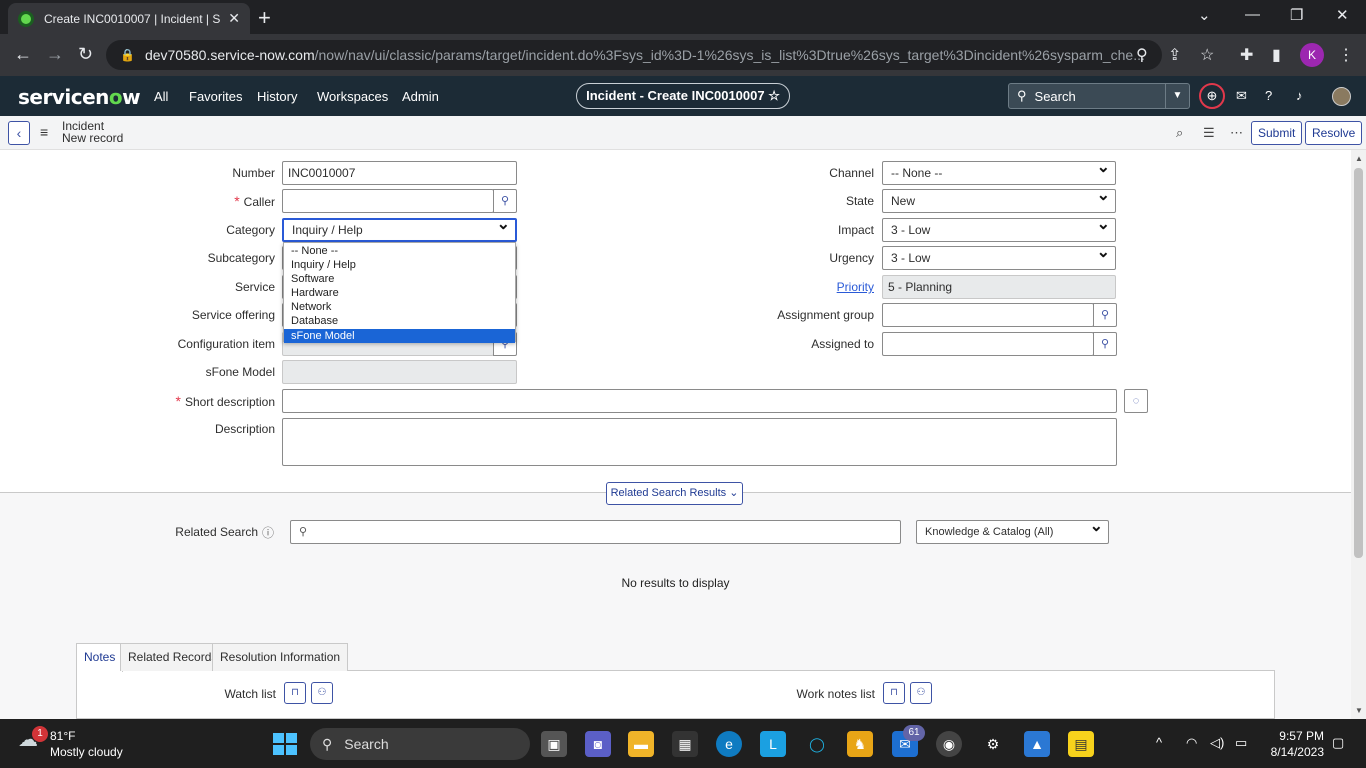 The width and height of the screenshot is (1366, 768). What do you see at coordinates (1342, 15) in the screenshot?
I see `close-window-icon: ✕` at bounding box center [1342, 15].